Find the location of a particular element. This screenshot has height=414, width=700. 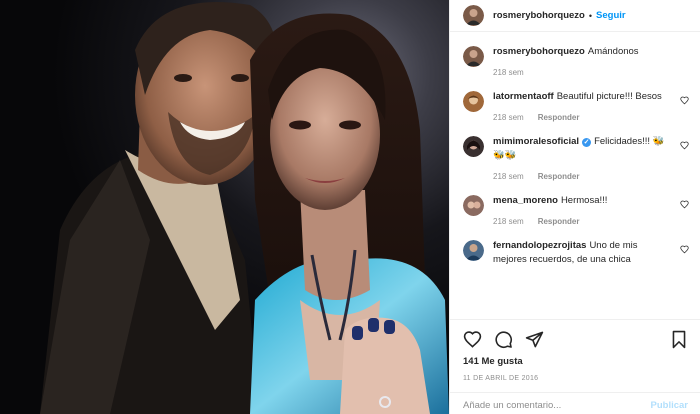

heart-icon is located at coordinates (472, 339).